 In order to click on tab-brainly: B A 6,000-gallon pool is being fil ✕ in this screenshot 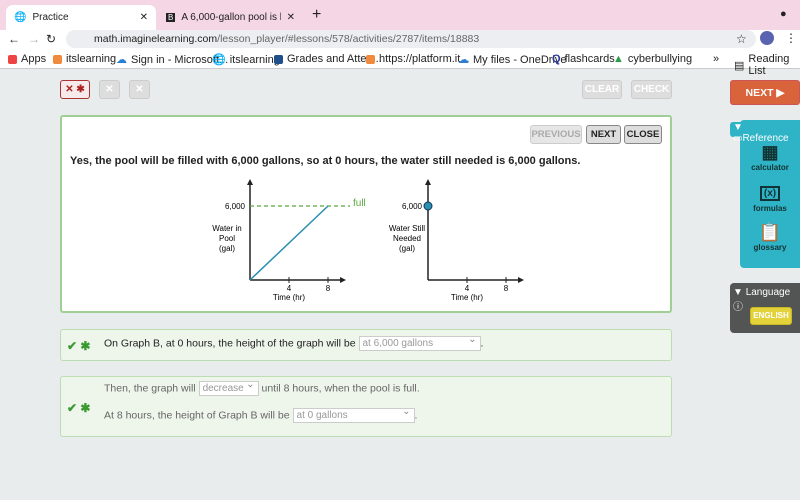, I will do `click(230, 17)`.